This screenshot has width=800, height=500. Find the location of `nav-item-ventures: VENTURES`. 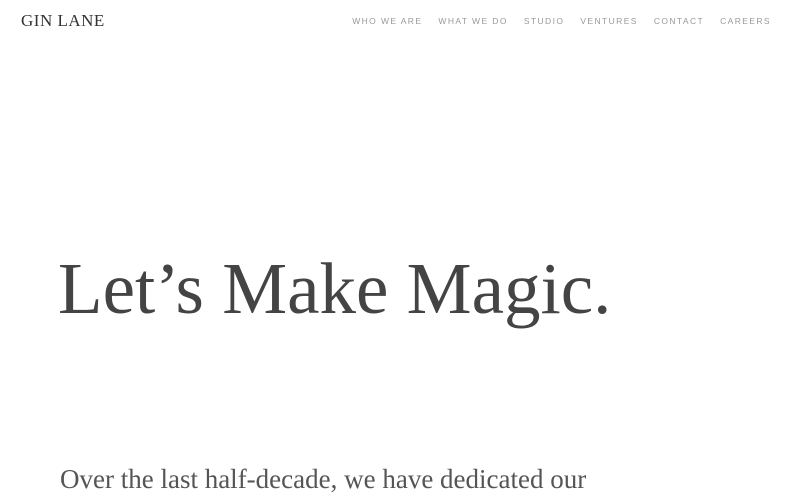

nav-item-ventures: VENTURES is located at coordinates (609, 21).